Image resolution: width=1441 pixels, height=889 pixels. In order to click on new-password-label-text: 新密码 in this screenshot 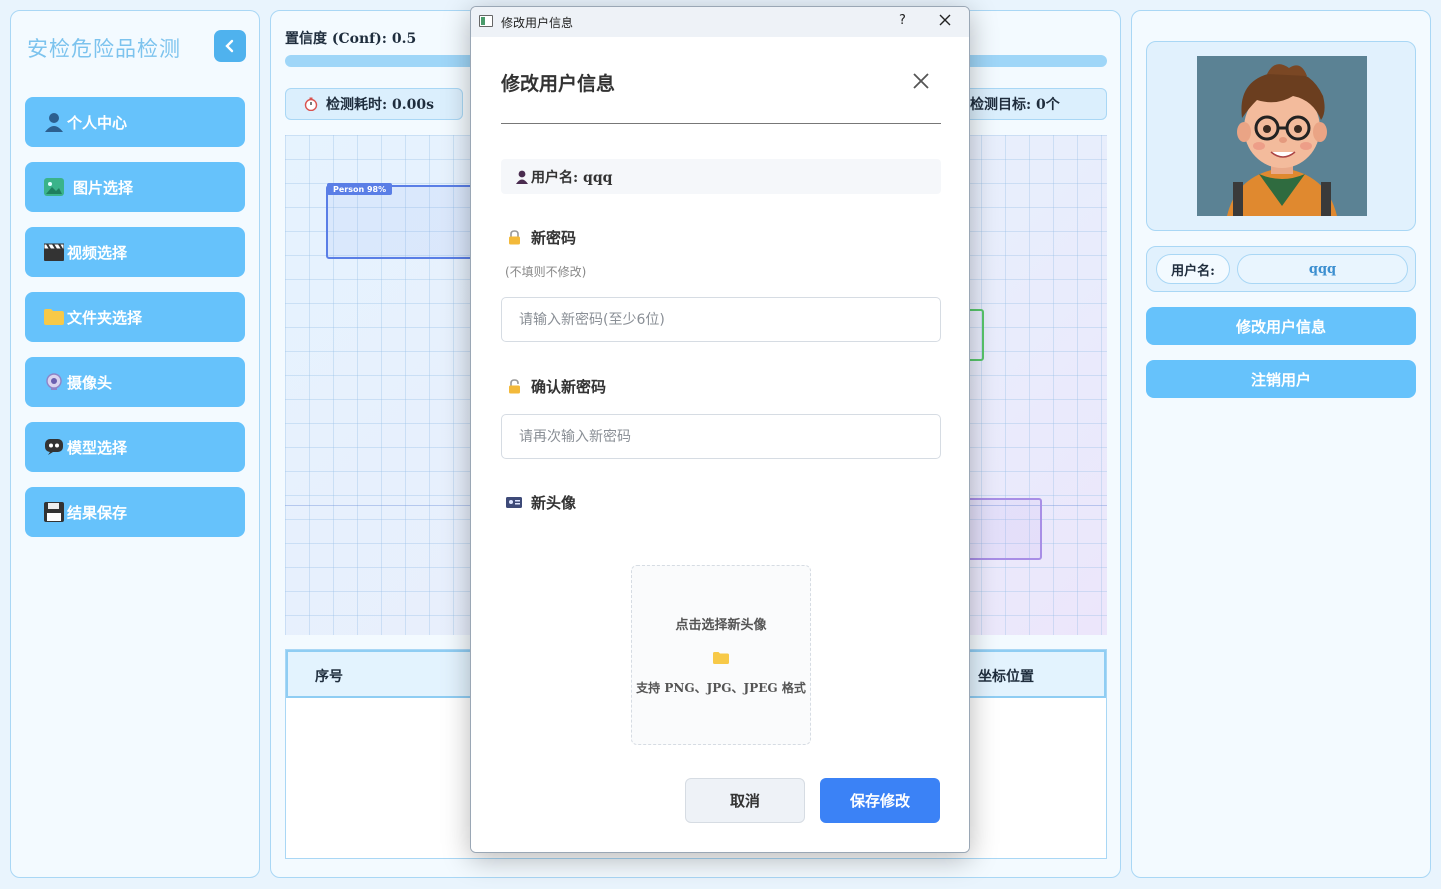, I will do `click(554, 238)`.